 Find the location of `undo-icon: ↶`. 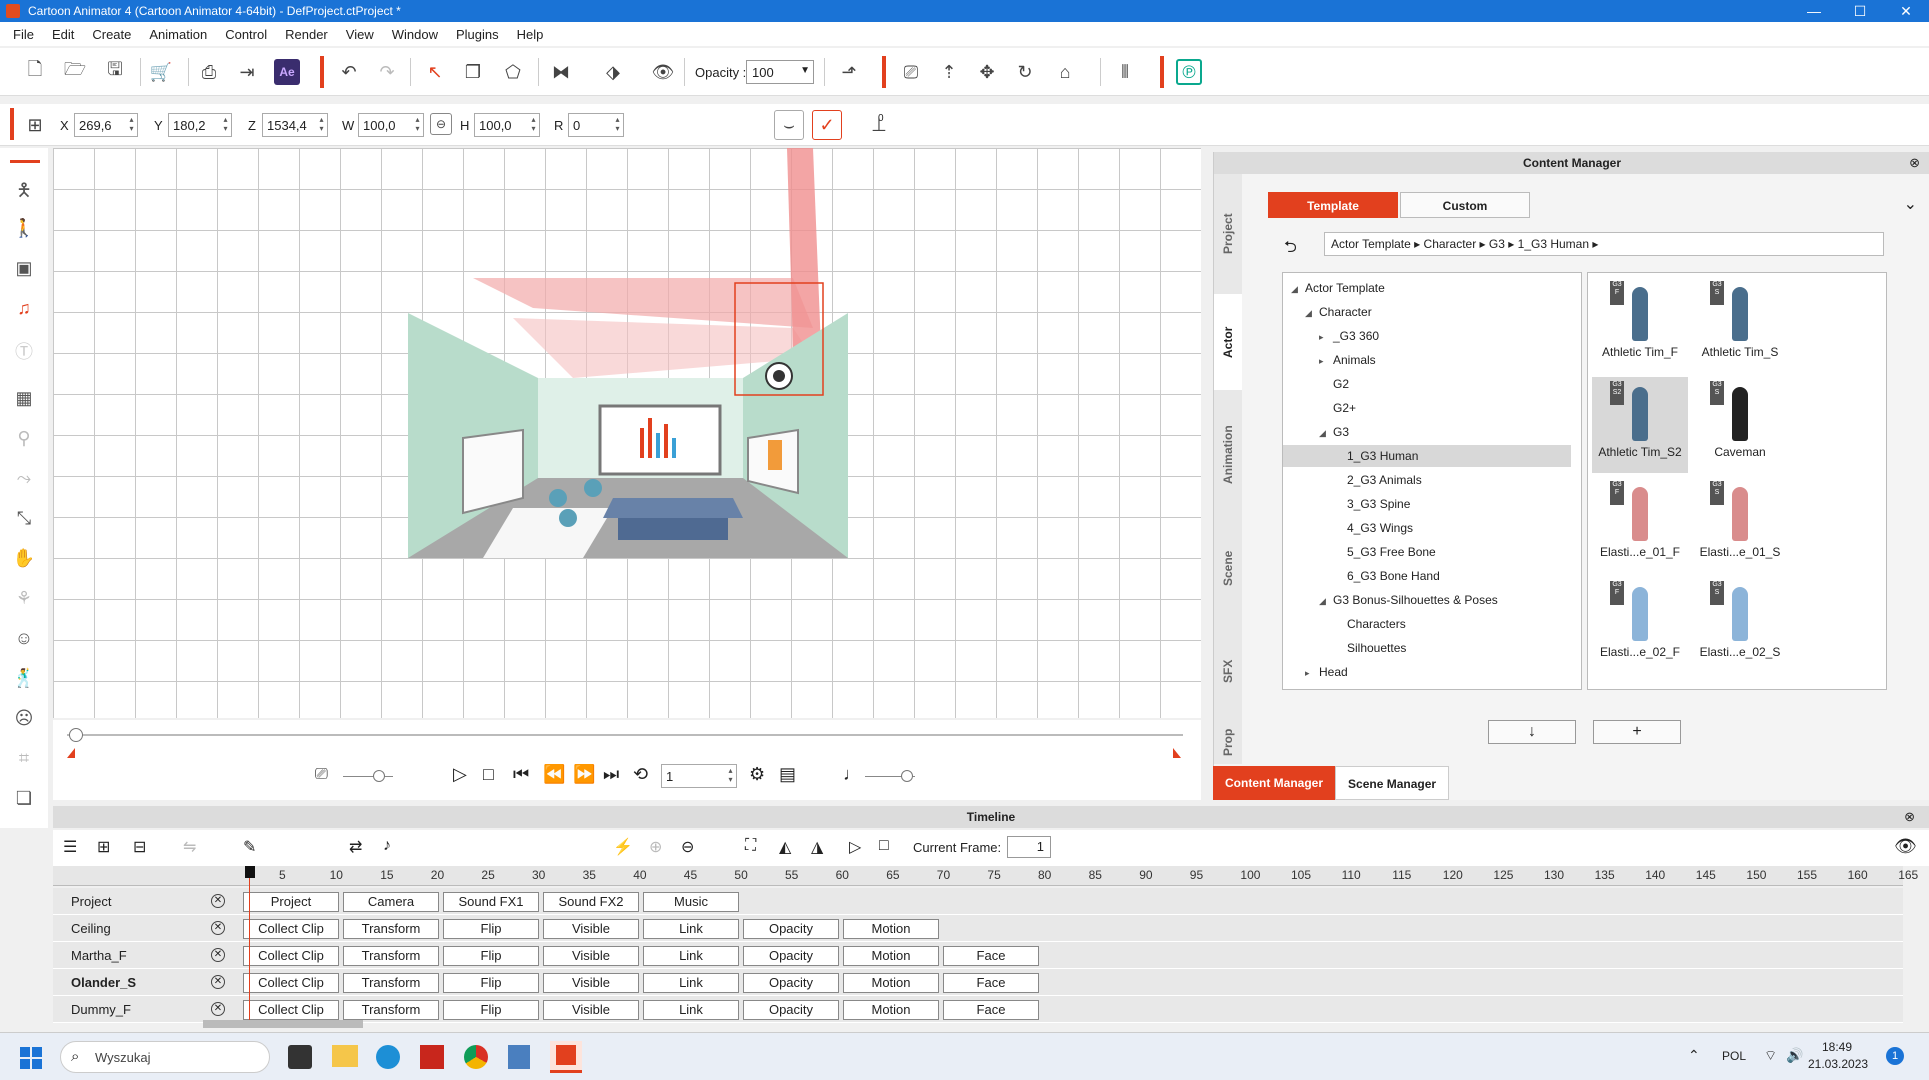

undo-icon: ↶ is located at coordinates (349, 72).